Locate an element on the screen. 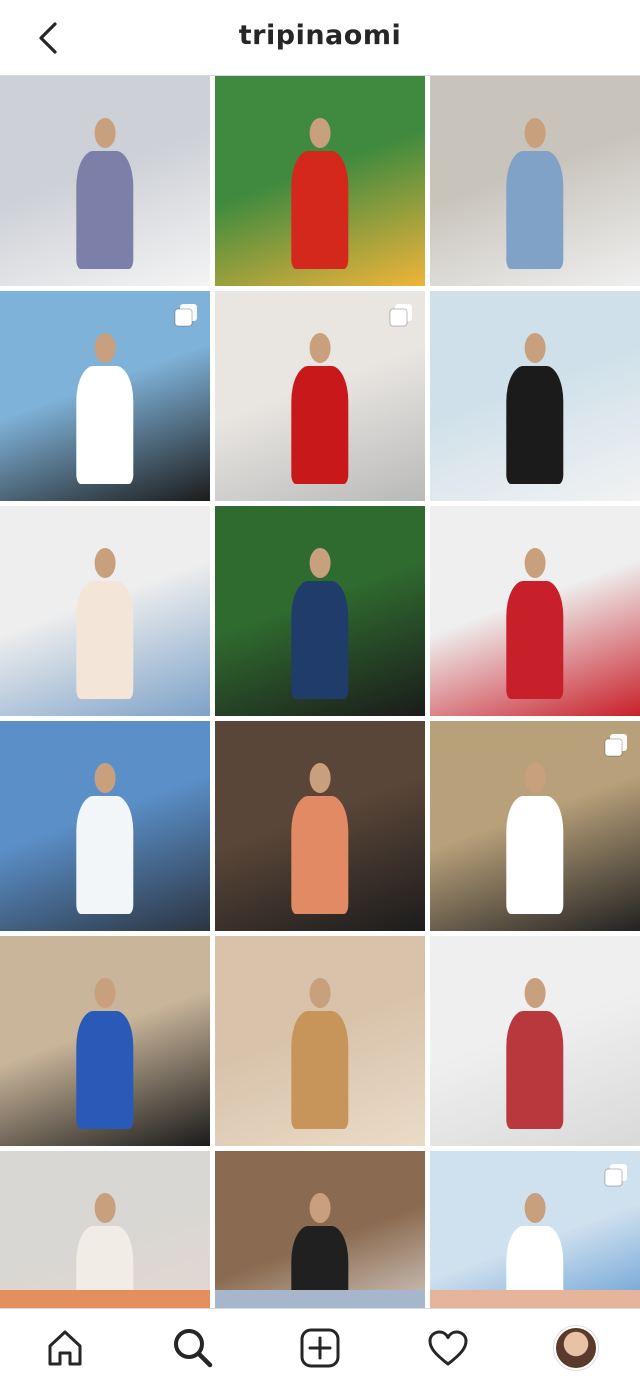  profile-avatar is located at coordinates (576, 1348).